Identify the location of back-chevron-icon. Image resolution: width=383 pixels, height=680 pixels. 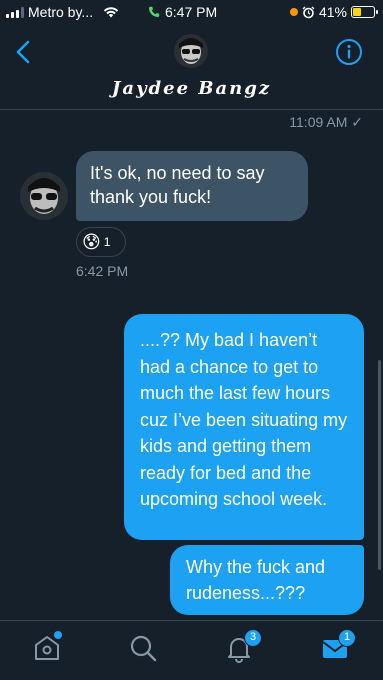
(24, 52).